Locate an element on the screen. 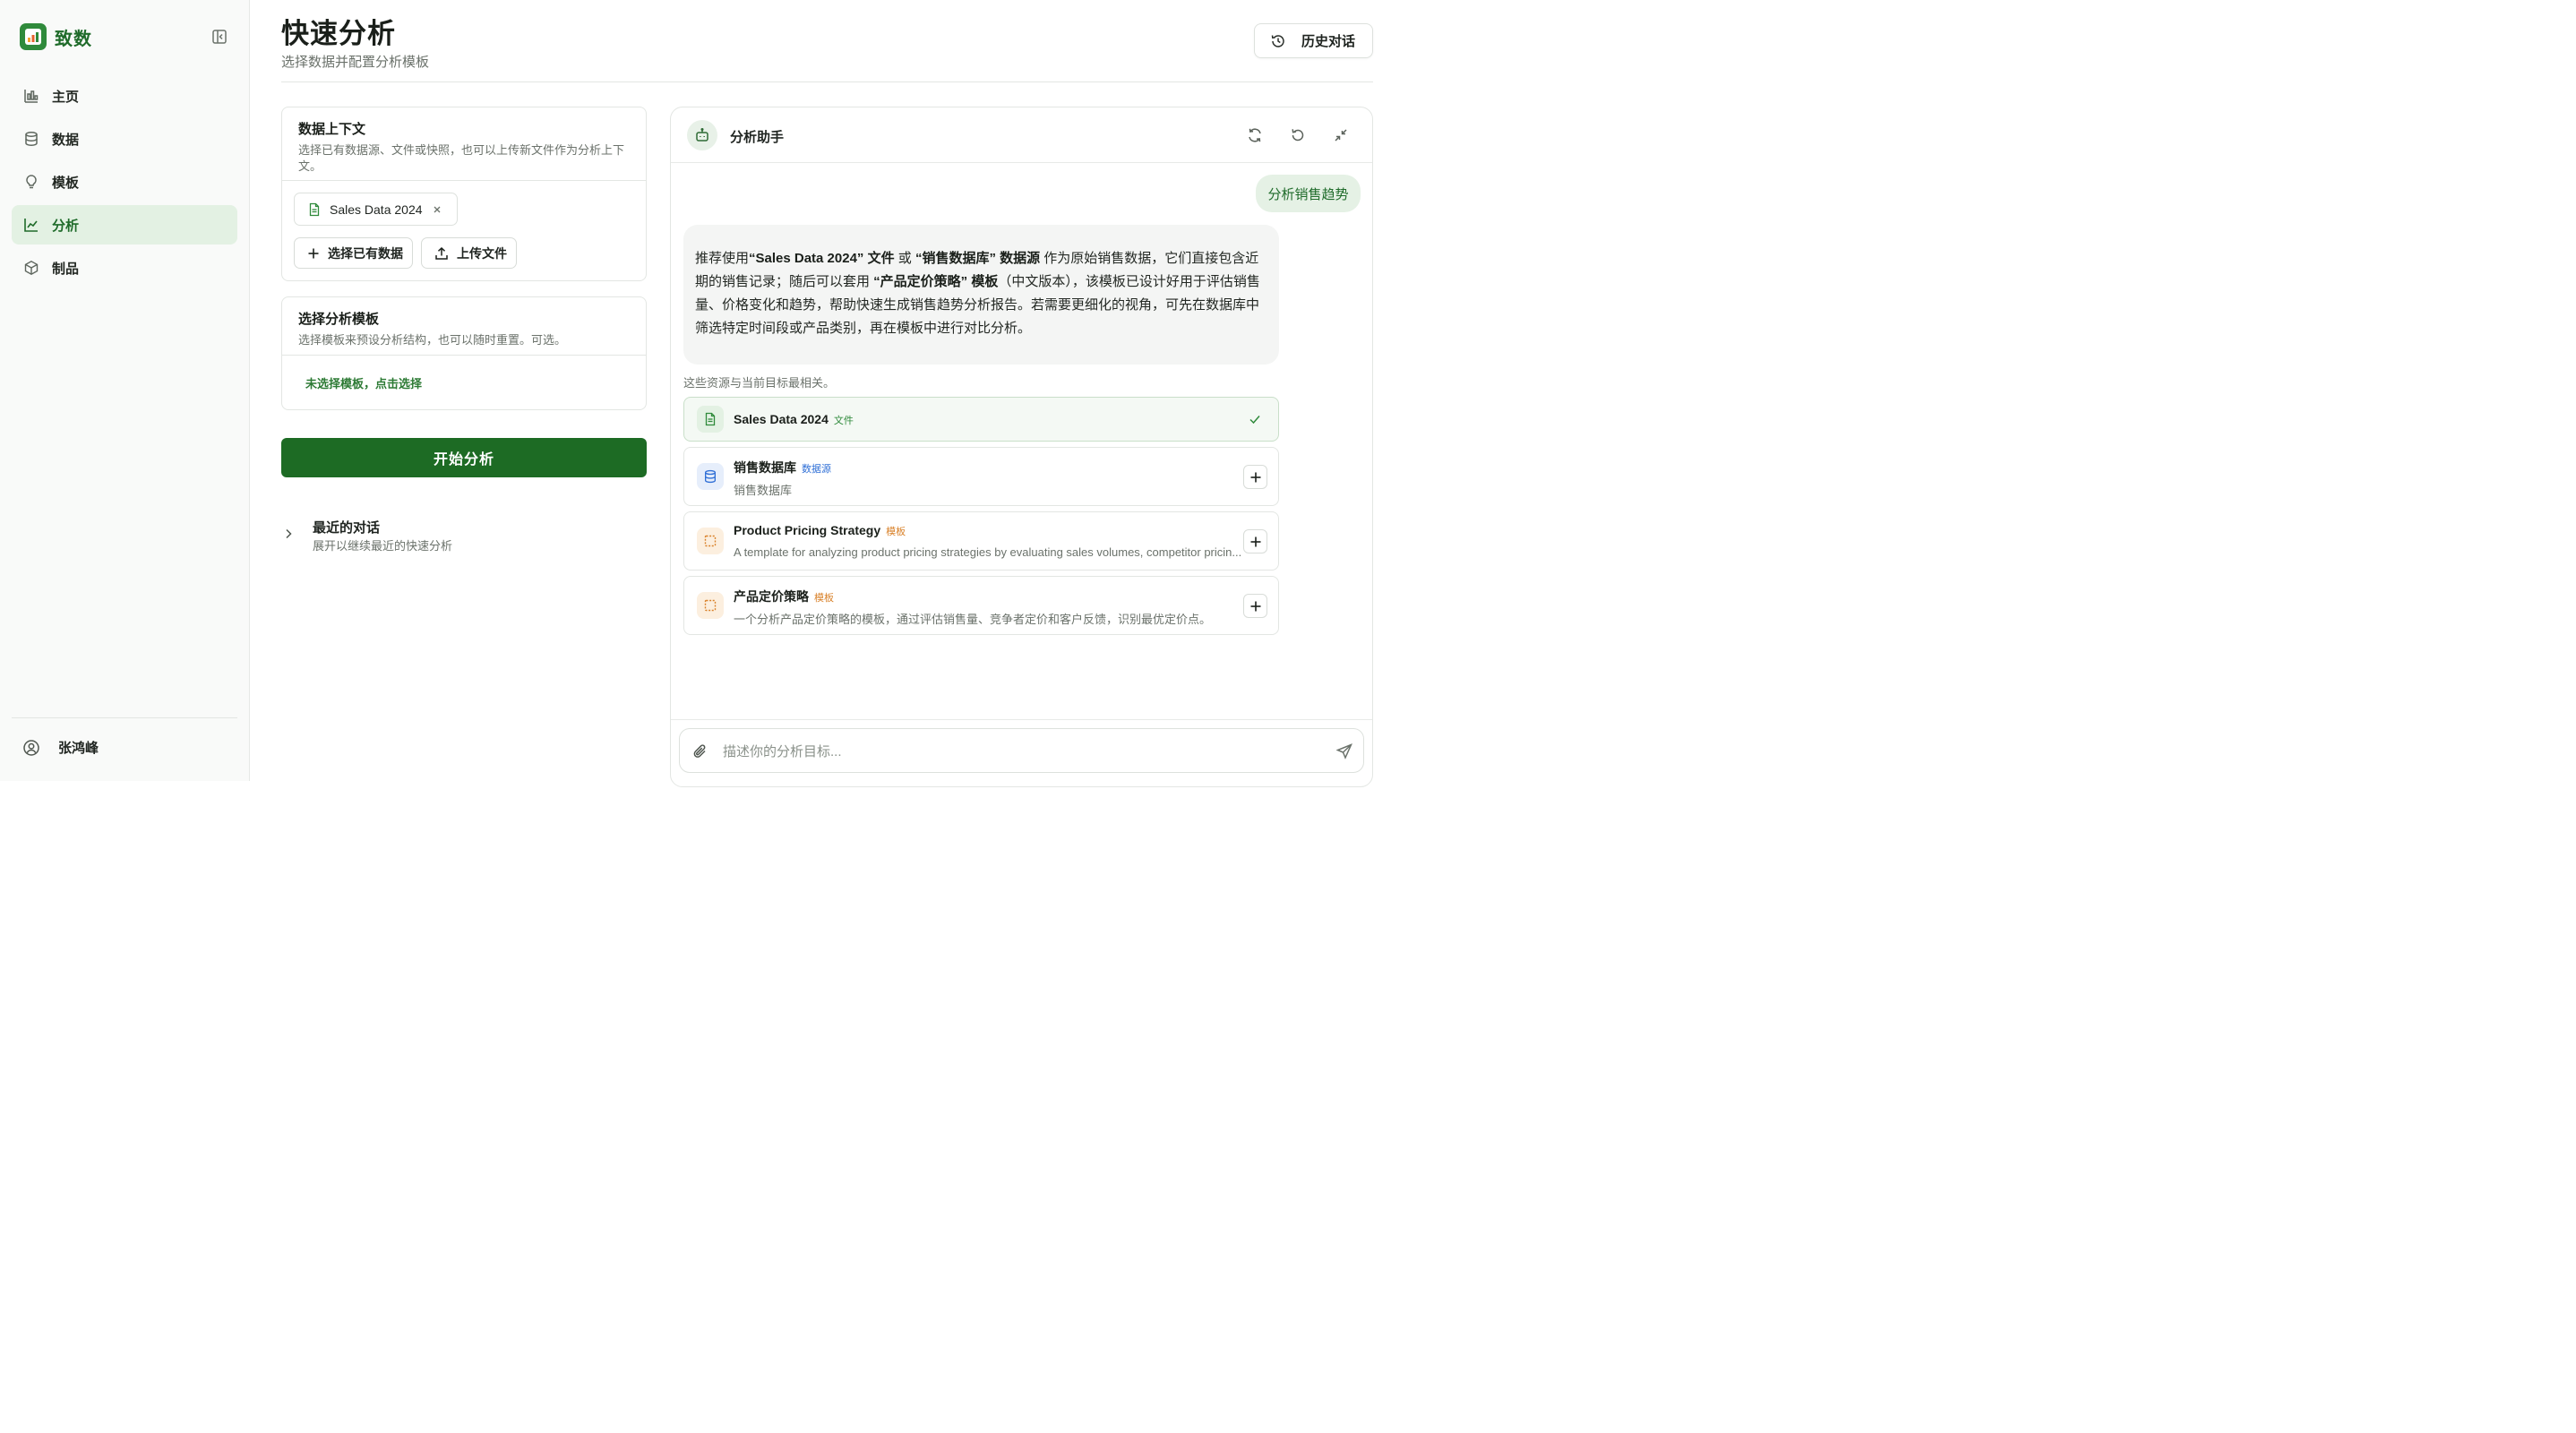  resource-item: 销售数据库 数据源 销售数据库 is located at coordinates (981, 476).